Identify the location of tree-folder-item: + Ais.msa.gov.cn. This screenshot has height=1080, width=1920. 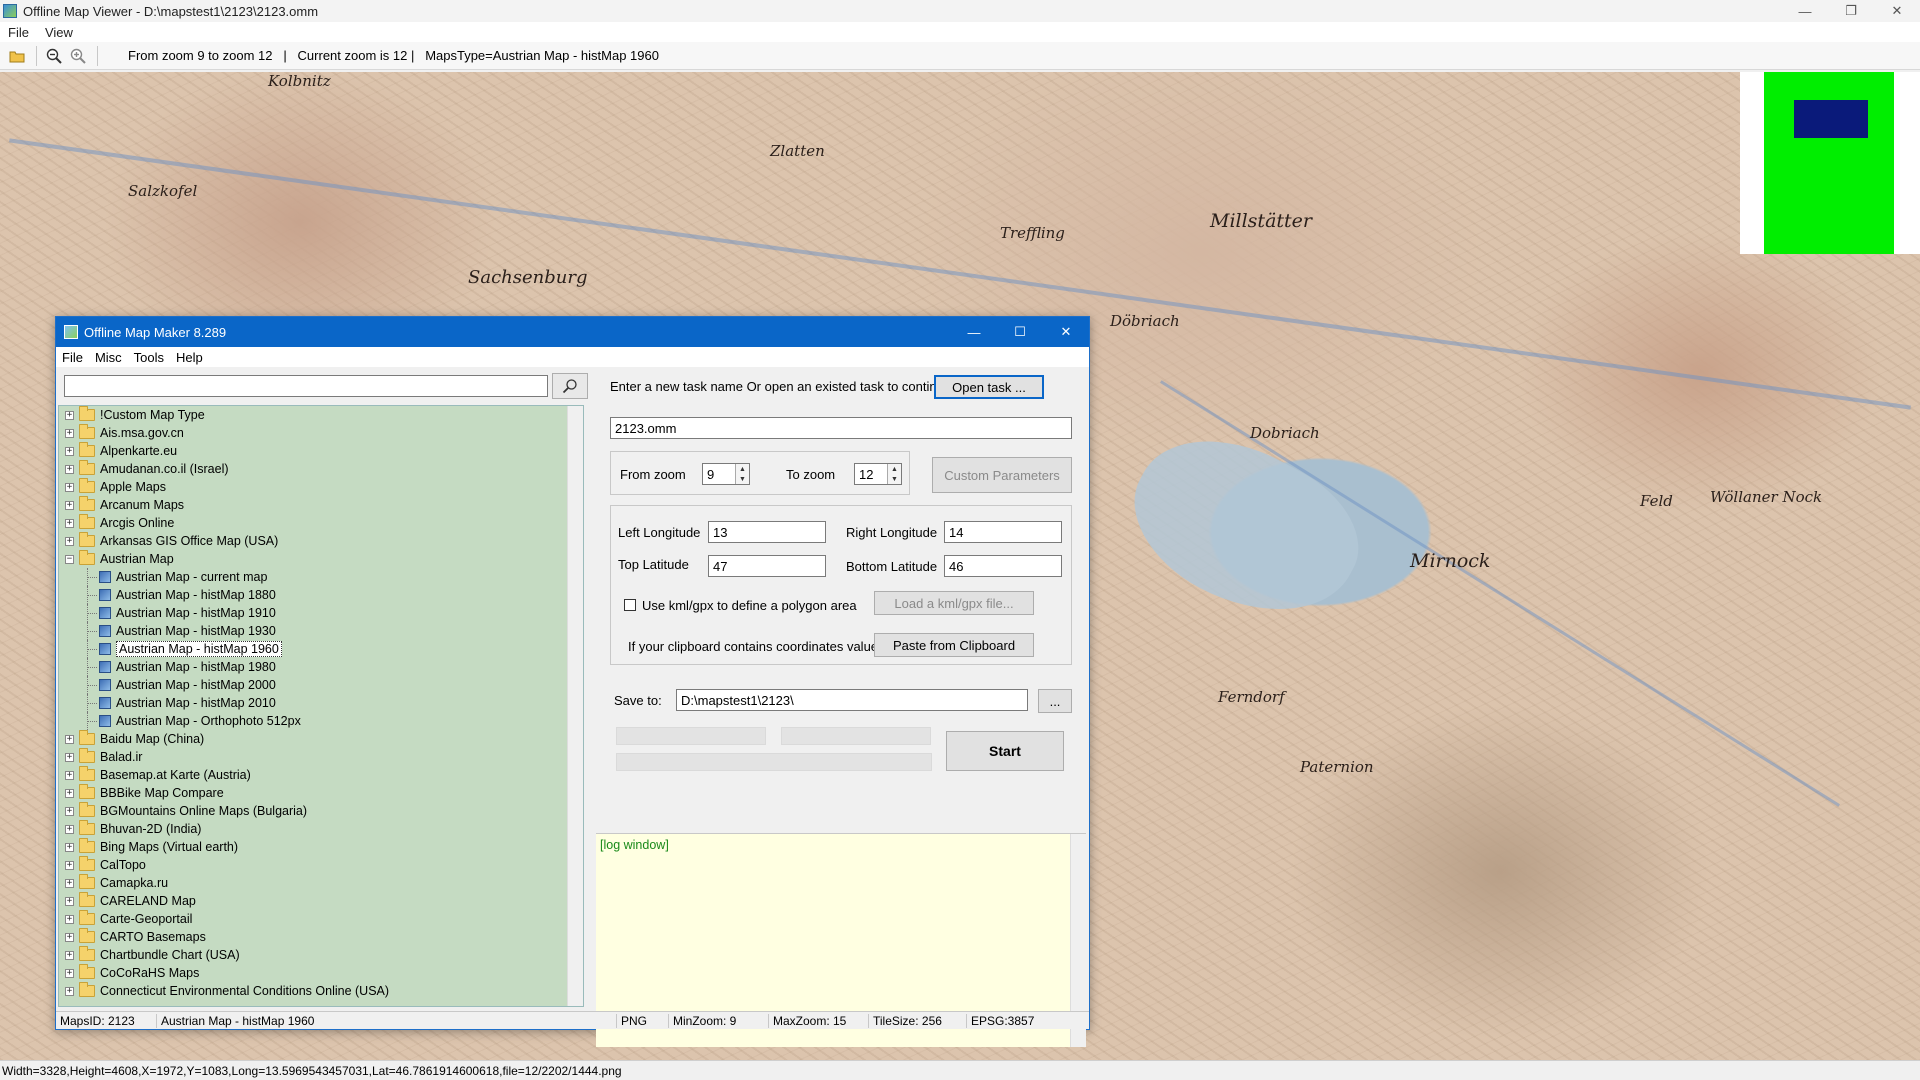
(321, 433).